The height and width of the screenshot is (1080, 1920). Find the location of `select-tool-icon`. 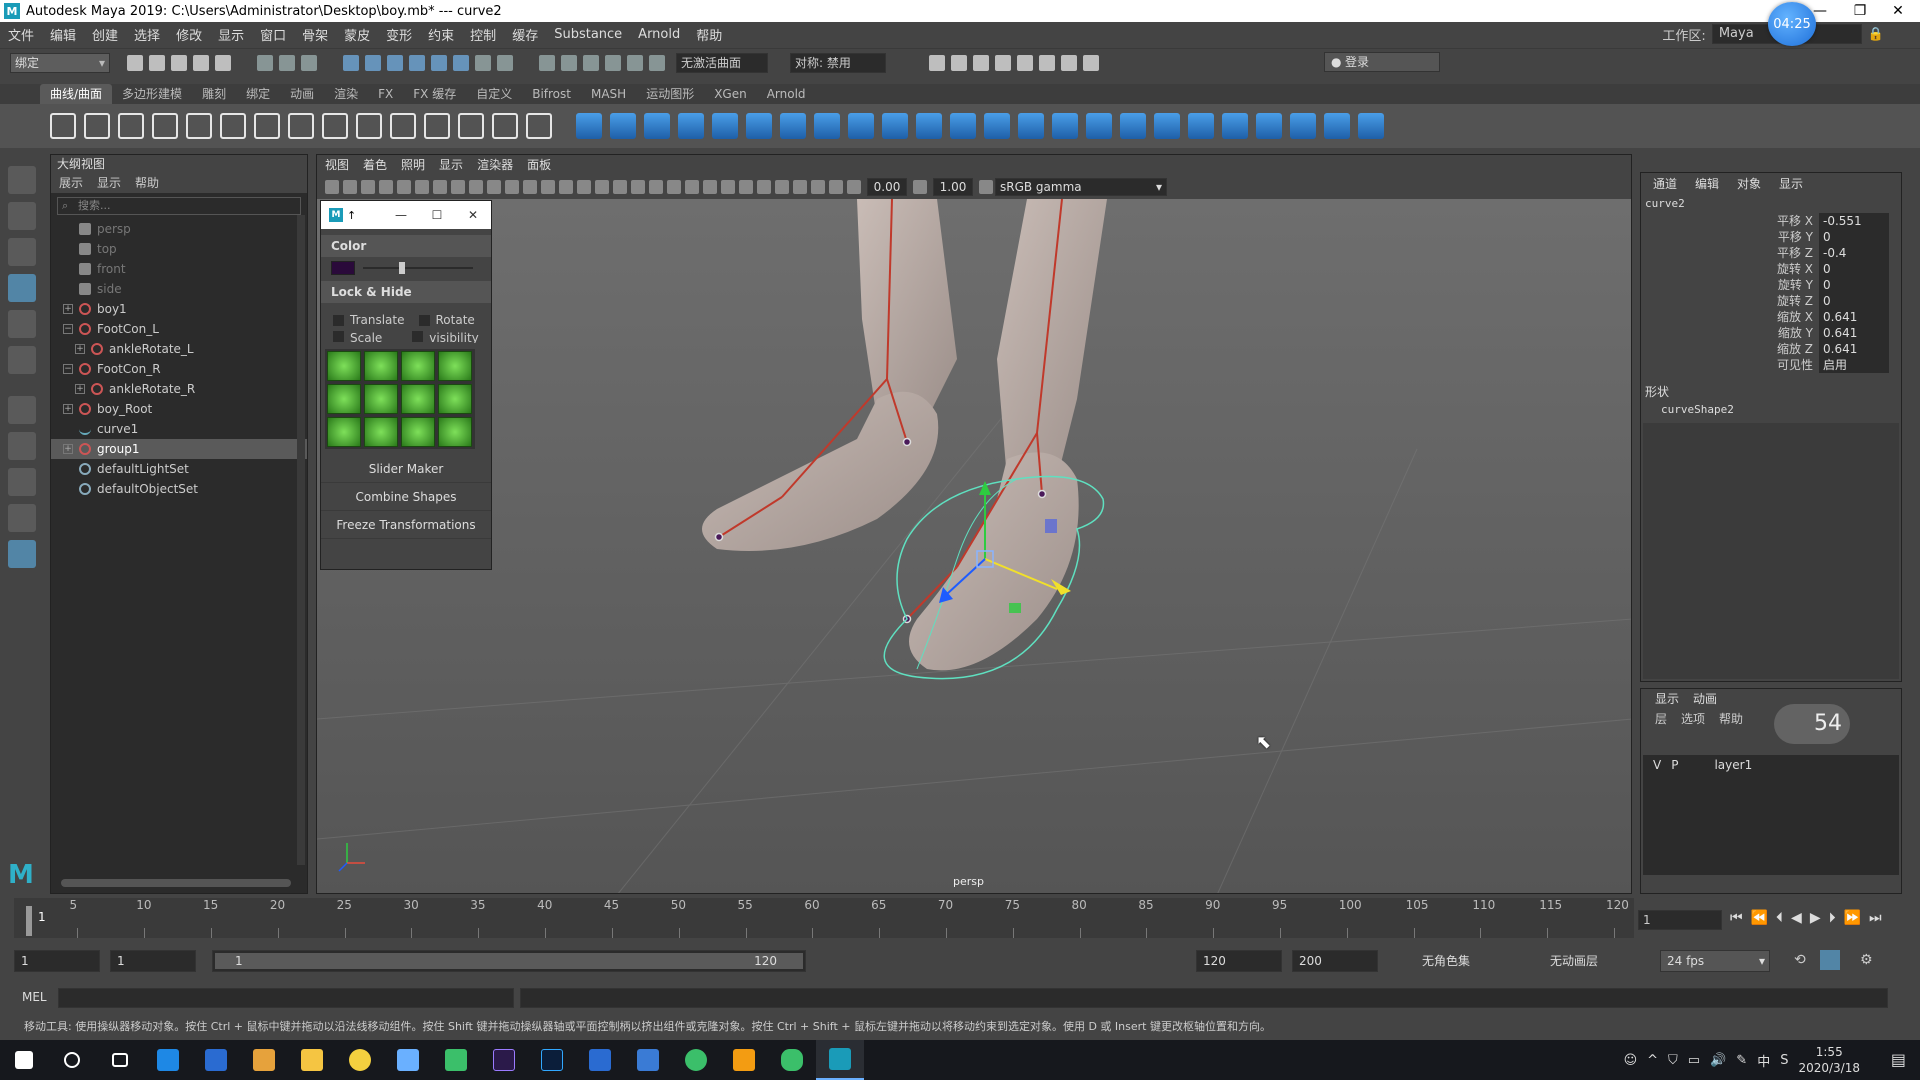

select-tool-icon is located at coordinates (22, 180).